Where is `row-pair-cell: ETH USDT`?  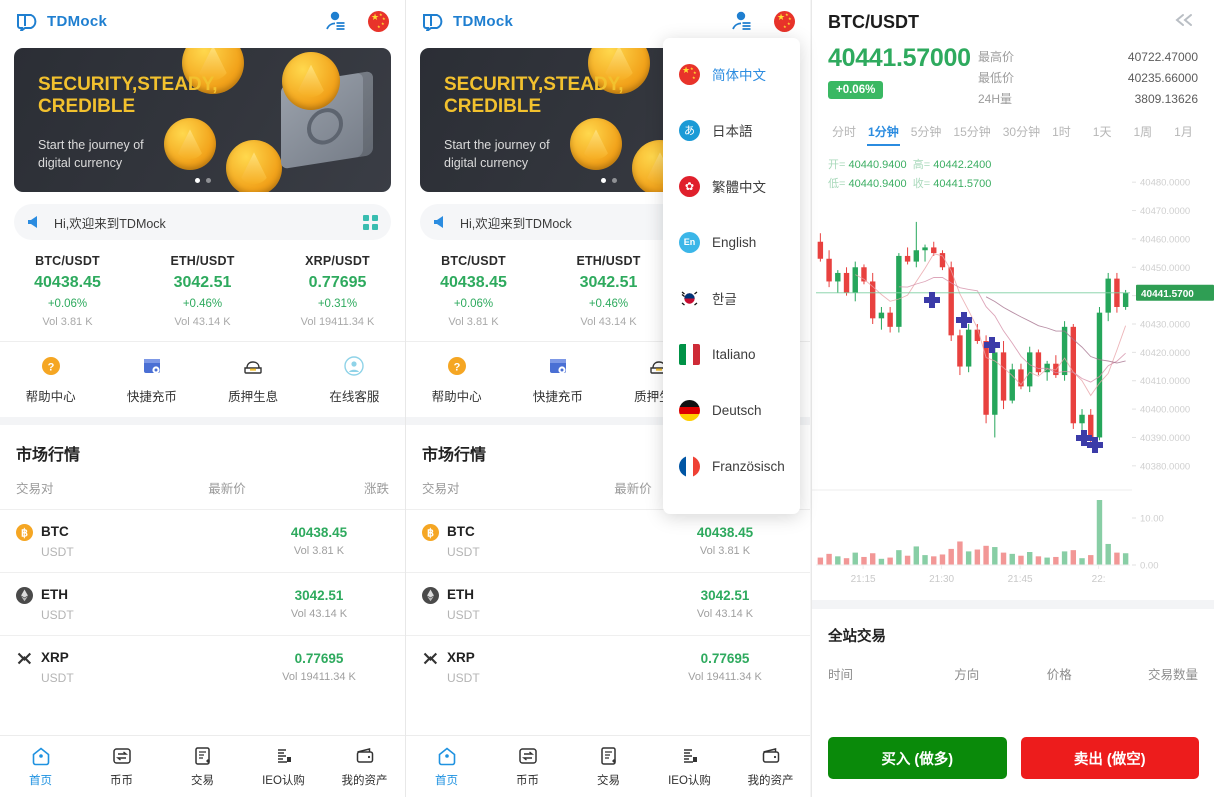
row-pair-cell: ETH USDT is located at coordinates (132, 604).